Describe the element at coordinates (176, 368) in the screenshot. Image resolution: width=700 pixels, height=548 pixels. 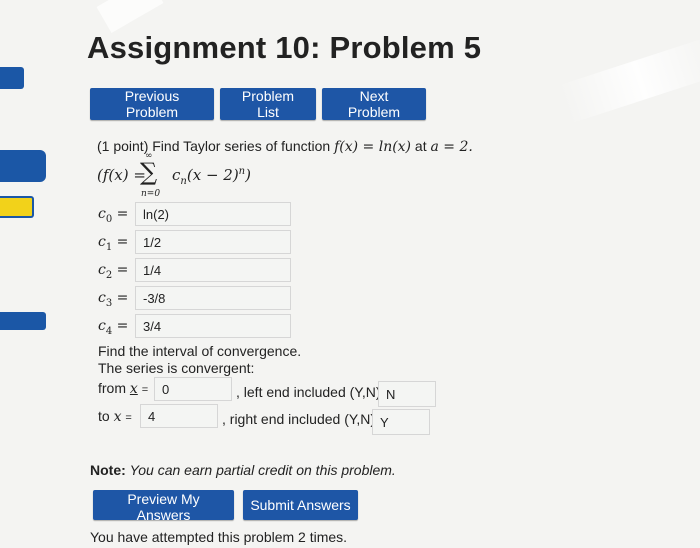
I see `convergence-status: The series is convergent:` at that location.